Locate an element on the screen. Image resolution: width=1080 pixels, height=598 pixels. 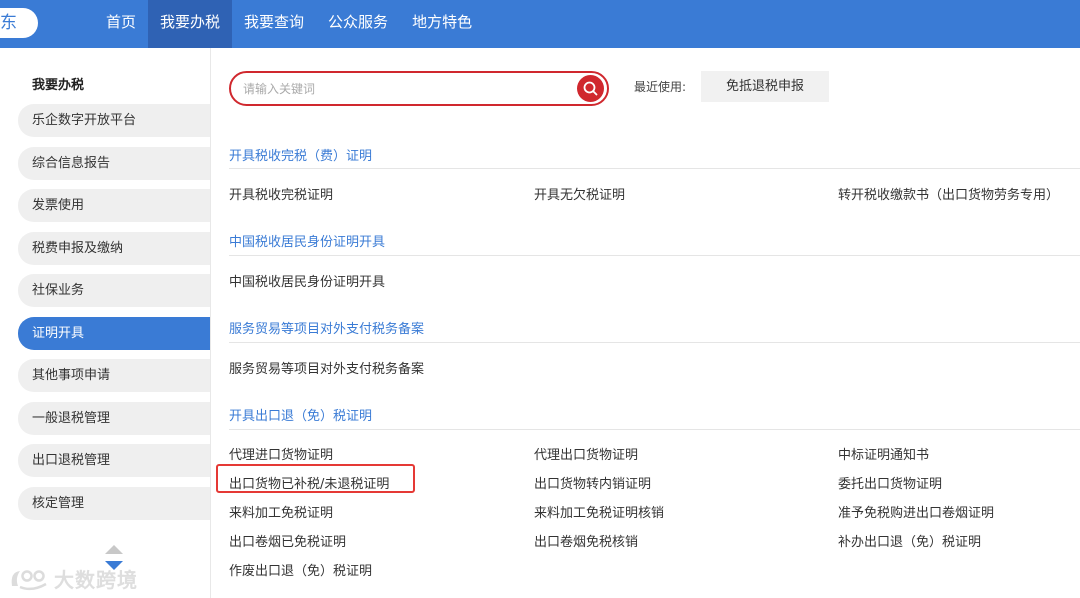
link-void-refund-cert: 作废出口退（免）税证明 is located at coordinates (300, 569).